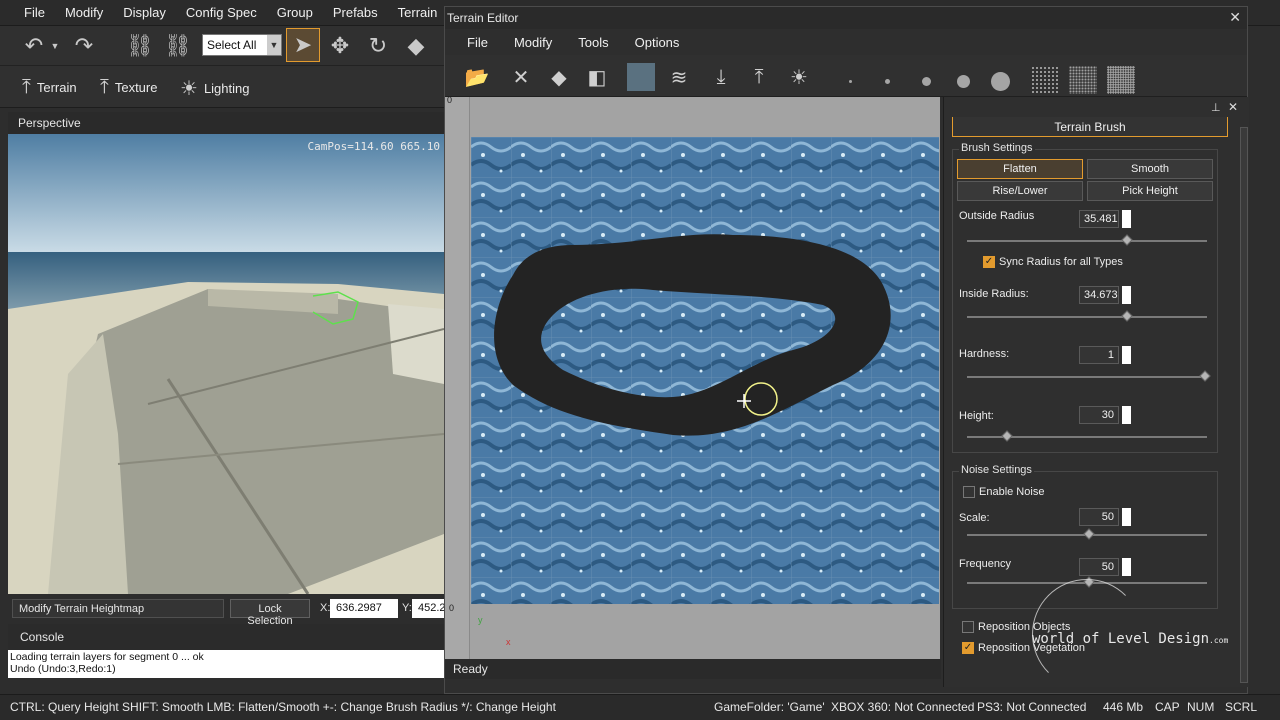  I want to click on terrain-tool-button: ⤒ Terrain, so click(49, 87).